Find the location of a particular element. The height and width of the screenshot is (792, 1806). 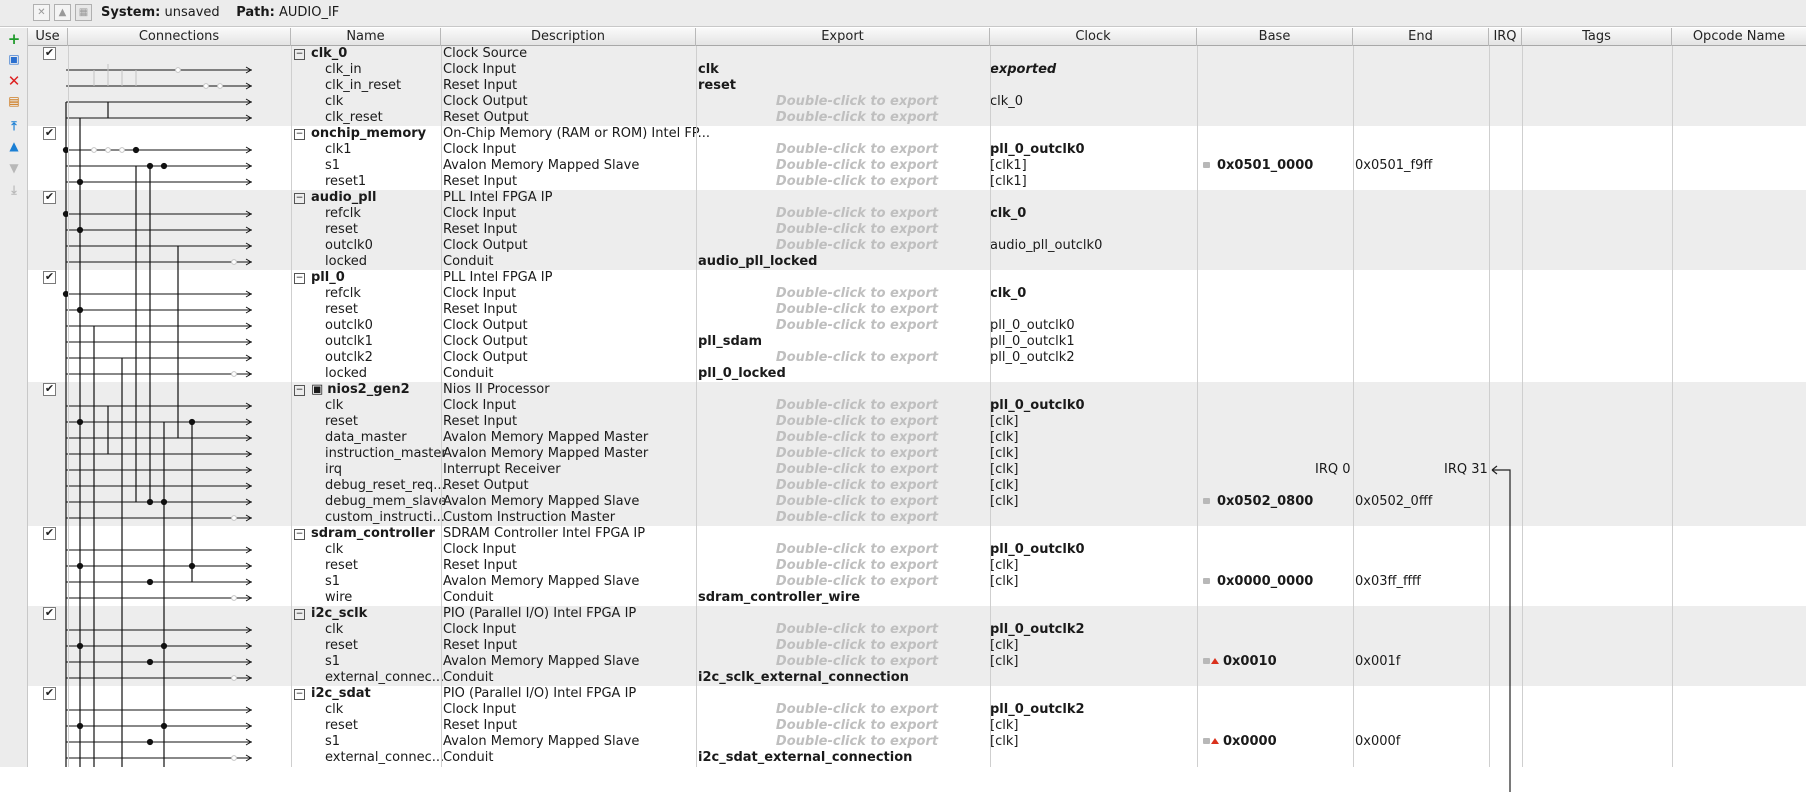

export-cell: i2c_sclk_external_connection is located at coordinates (857, 678).